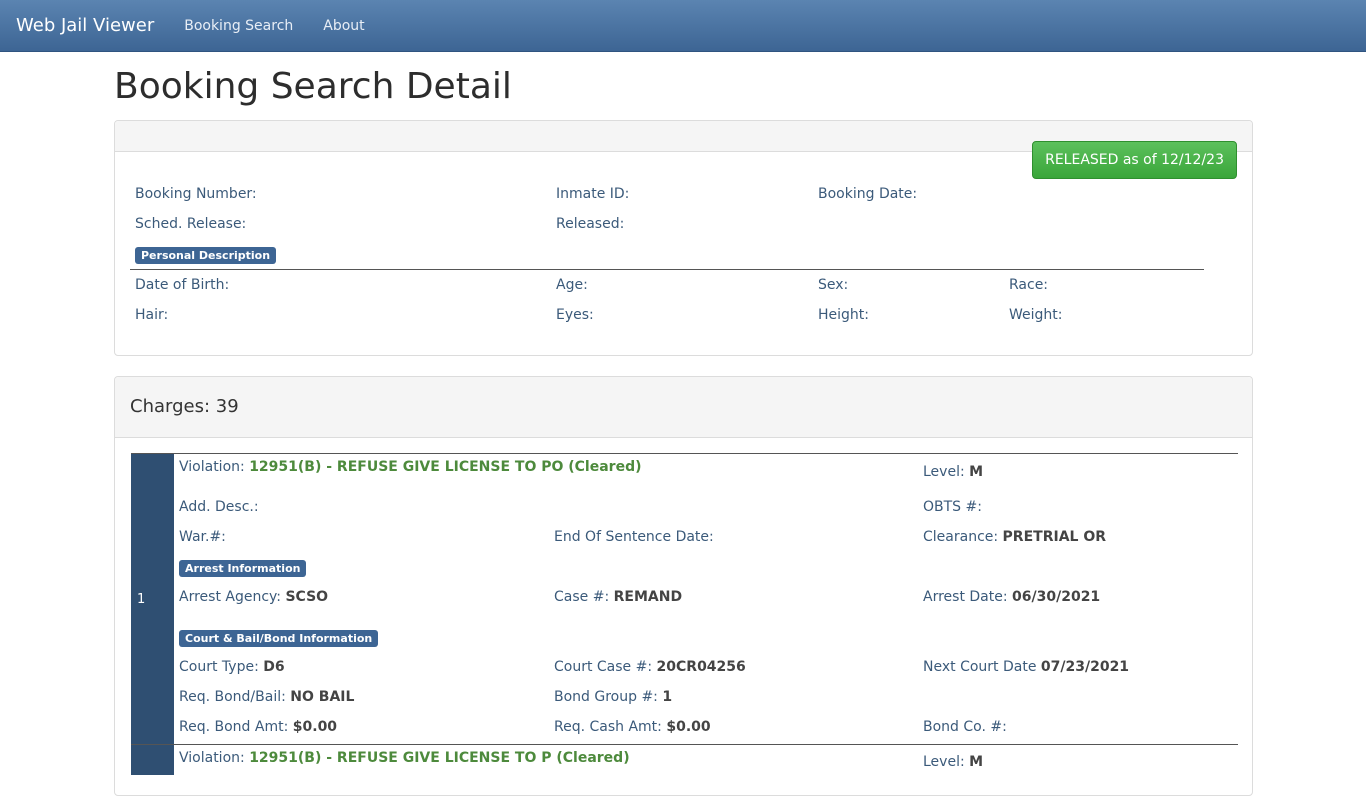  I want to click on violation-2-label: Violation:, so click(212, 758).